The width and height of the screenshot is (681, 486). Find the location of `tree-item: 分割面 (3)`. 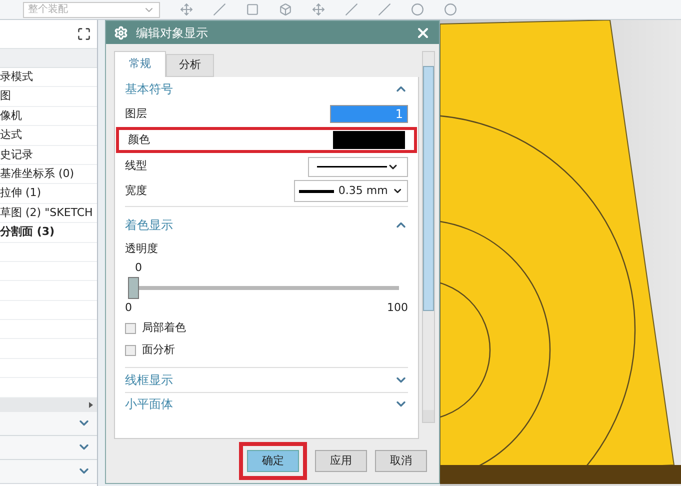

tree-item: 分割面 (3) is located at coordinates (48, 233).